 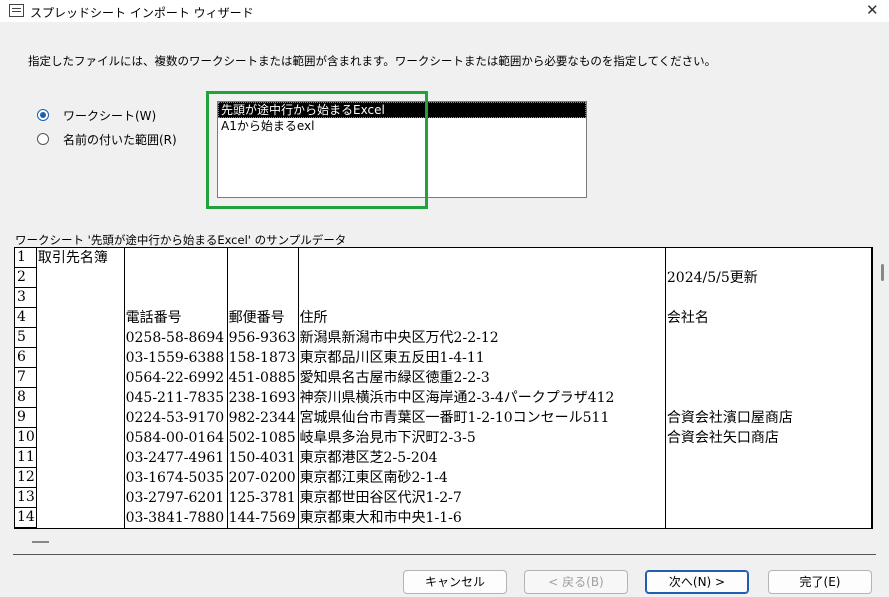 What do you see at coordinates (26, 477) in the screenshot?
I see `row-number-cell: 12` at bounding box center [26, 477].